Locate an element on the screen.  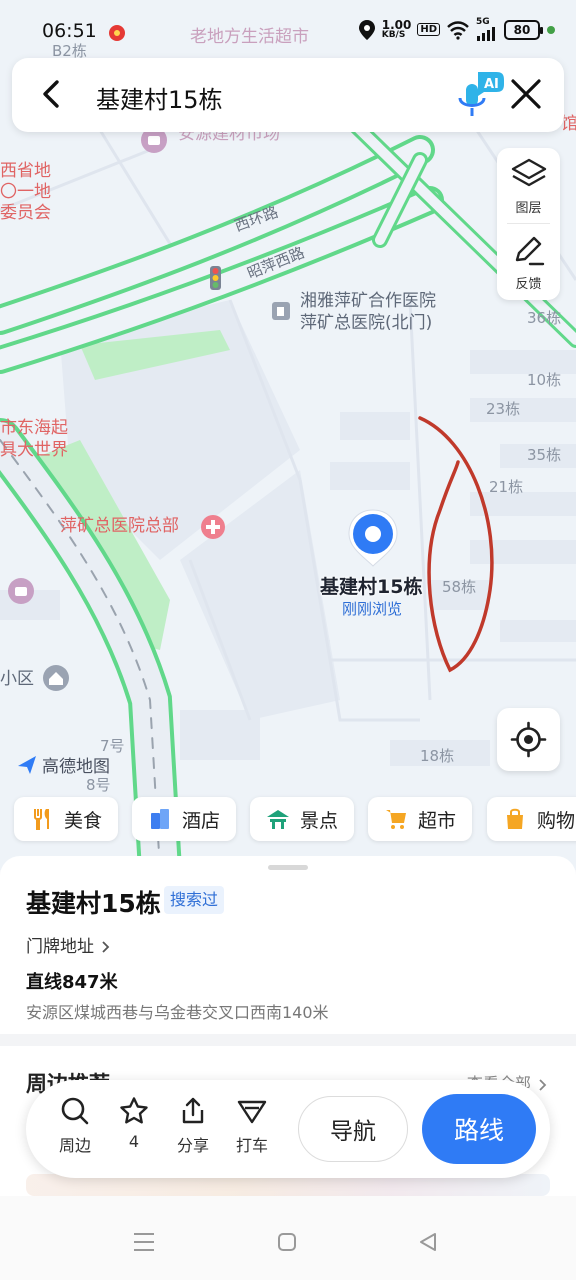
chip-label: 景点 is located at coordinates (319, 820).